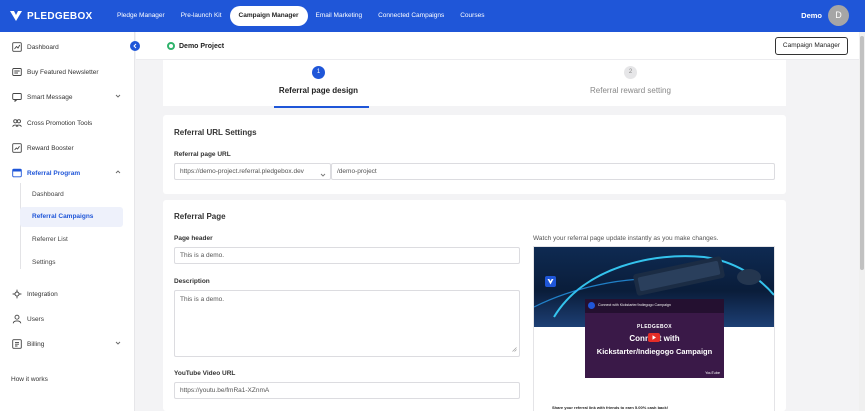 The image size is (865, 411). I want to click on sidebar-item-referral-program: Referral Program, so click(67, 173).